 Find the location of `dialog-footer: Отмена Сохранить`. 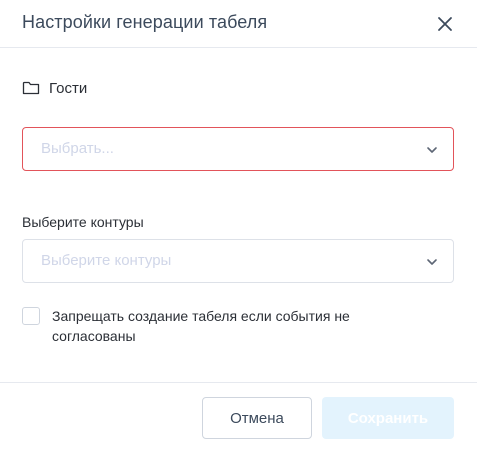

dialog-footer: Отмена Сохранить is located at coordinates (238, 415).